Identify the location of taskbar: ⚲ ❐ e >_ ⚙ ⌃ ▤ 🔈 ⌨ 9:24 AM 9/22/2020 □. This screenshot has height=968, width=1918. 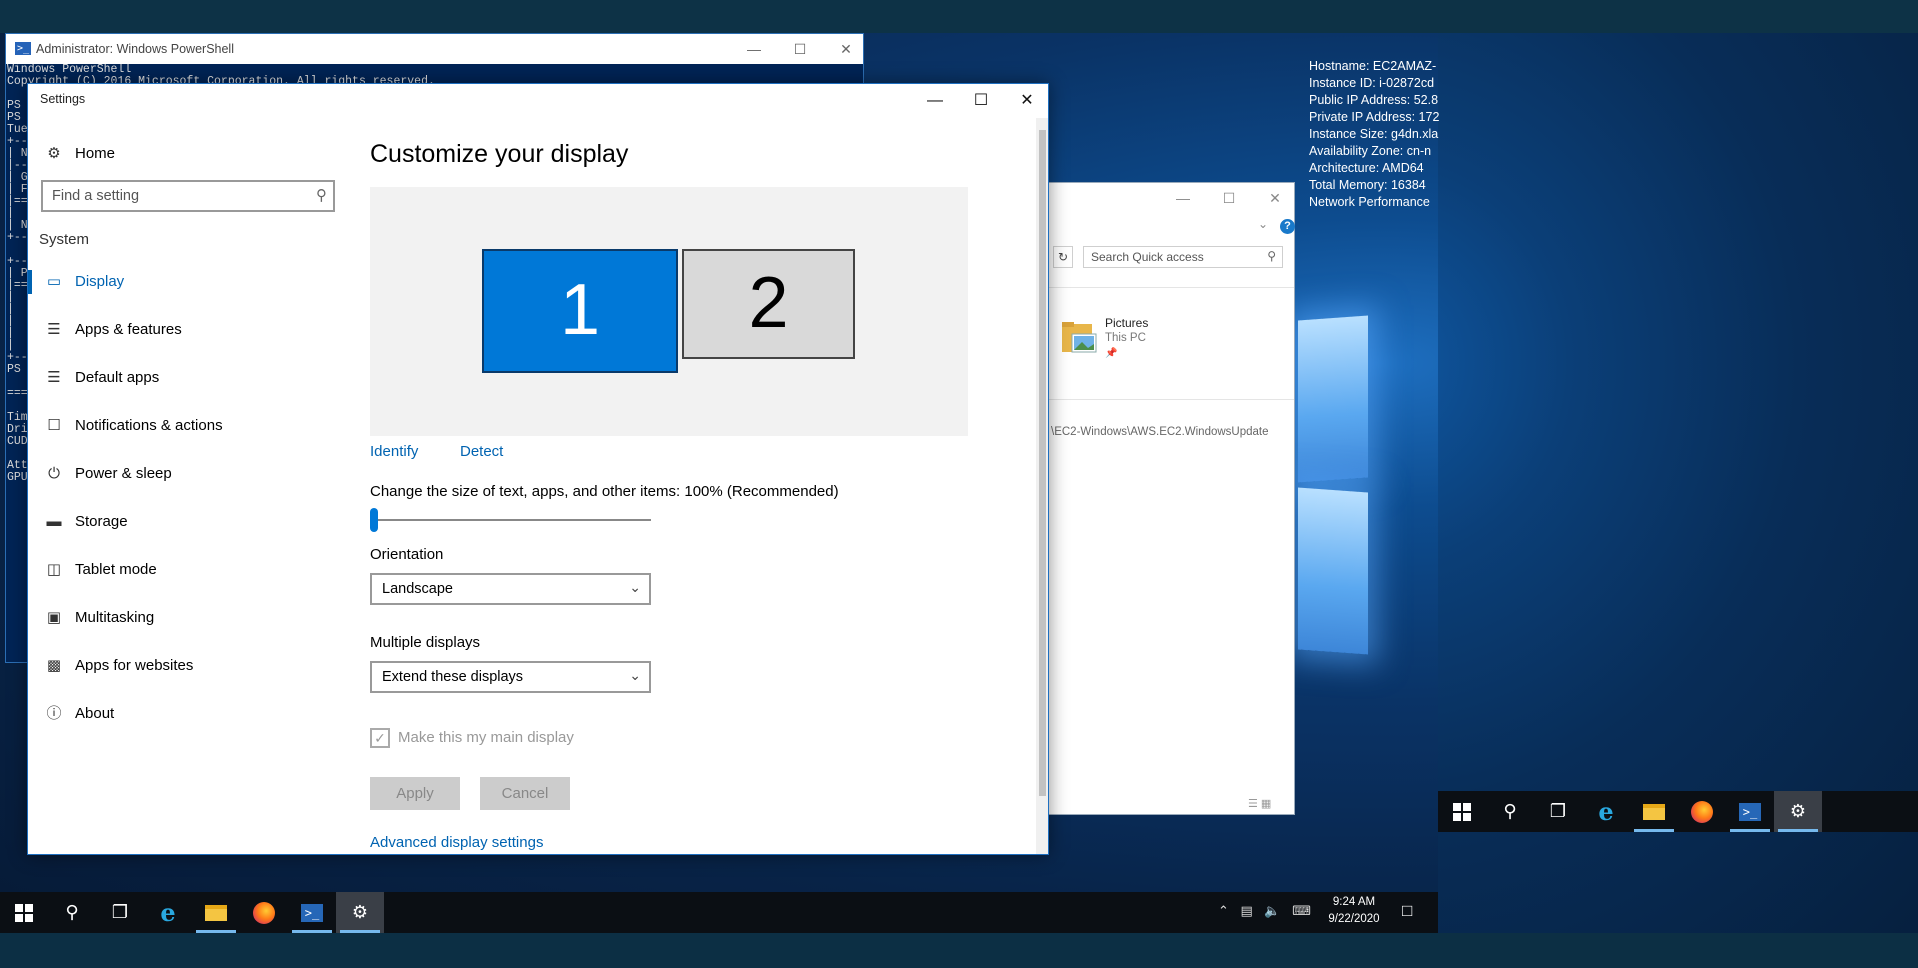
(719, 912).